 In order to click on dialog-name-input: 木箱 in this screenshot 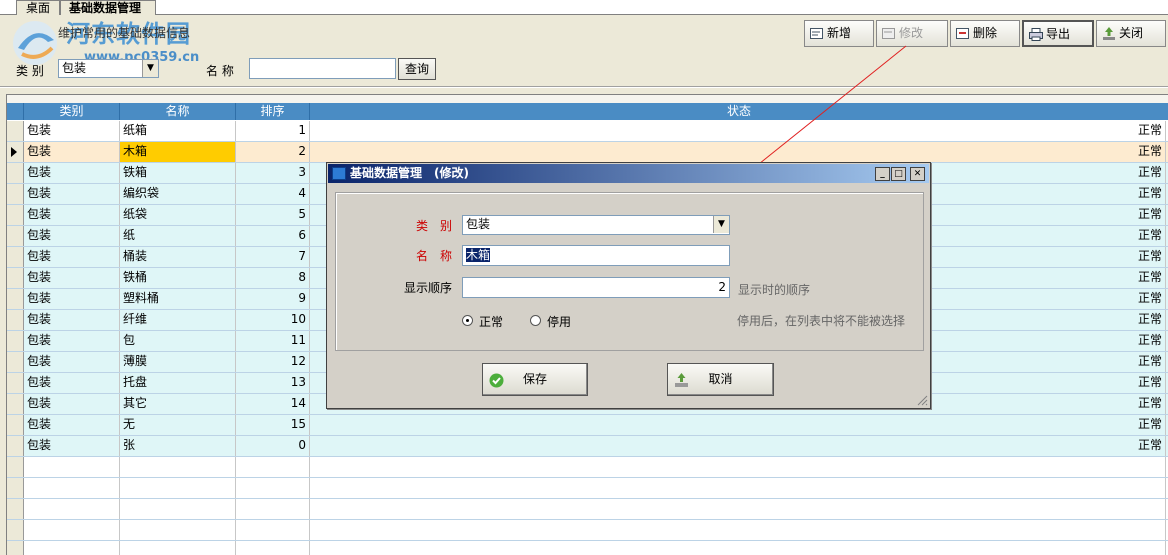, I will do `click(596, 255)`.